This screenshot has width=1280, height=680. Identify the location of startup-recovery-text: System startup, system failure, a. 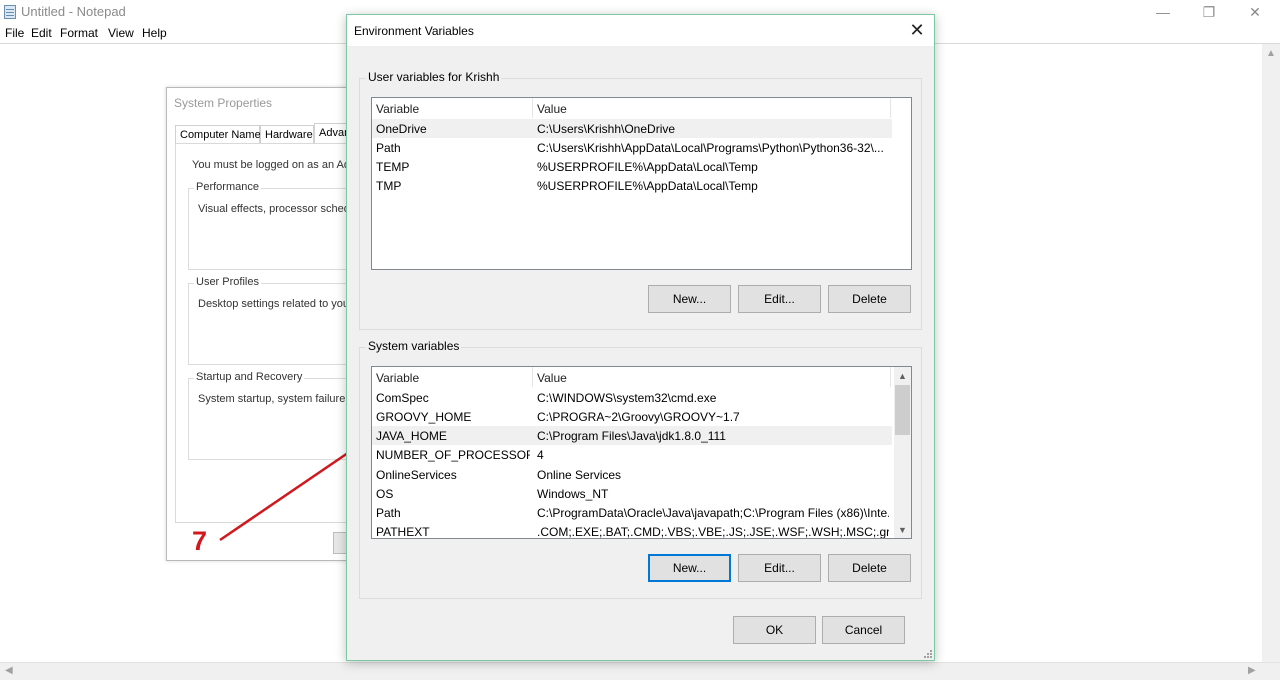
(278, 399).